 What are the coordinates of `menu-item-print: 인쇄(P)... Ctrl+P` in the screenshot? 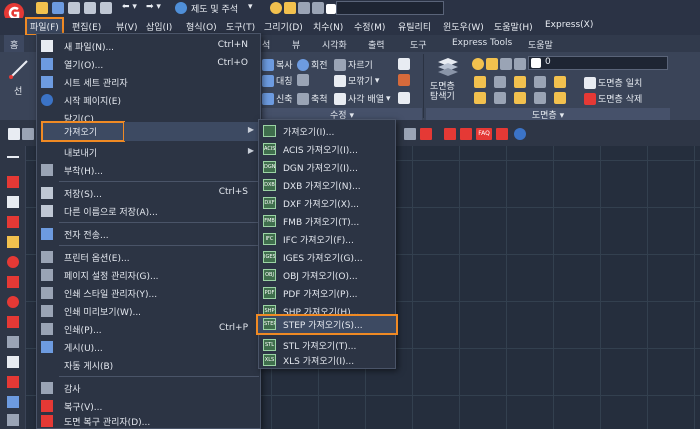 It's located at (148, 329).